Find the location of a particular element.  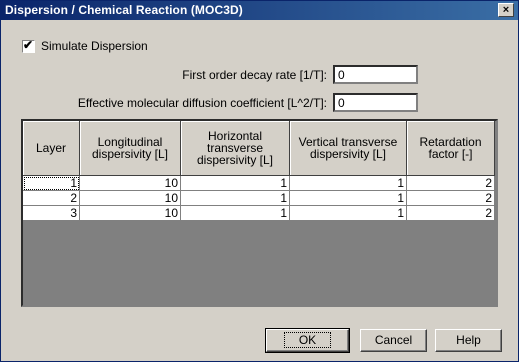

simulate-dispersion-checkbox: ✔ is located at coordinates (28, 45).